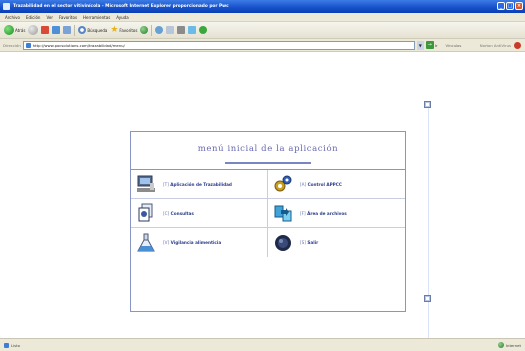 This screenshot has width=525, height=351. Describe the element at coordinates (146, 184) in the screenshot. I see `computer-icon` at that location.